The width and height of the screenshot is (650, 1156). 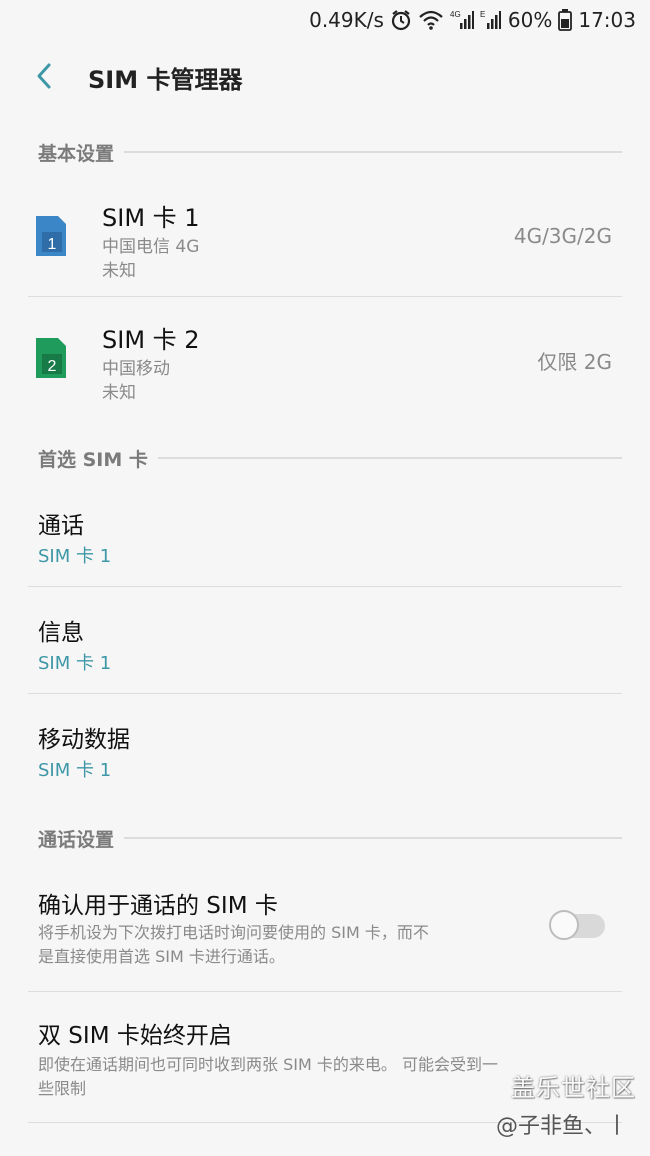 I want to click on setting-description-line-2: 些限制, so click(x=62, y=1088).